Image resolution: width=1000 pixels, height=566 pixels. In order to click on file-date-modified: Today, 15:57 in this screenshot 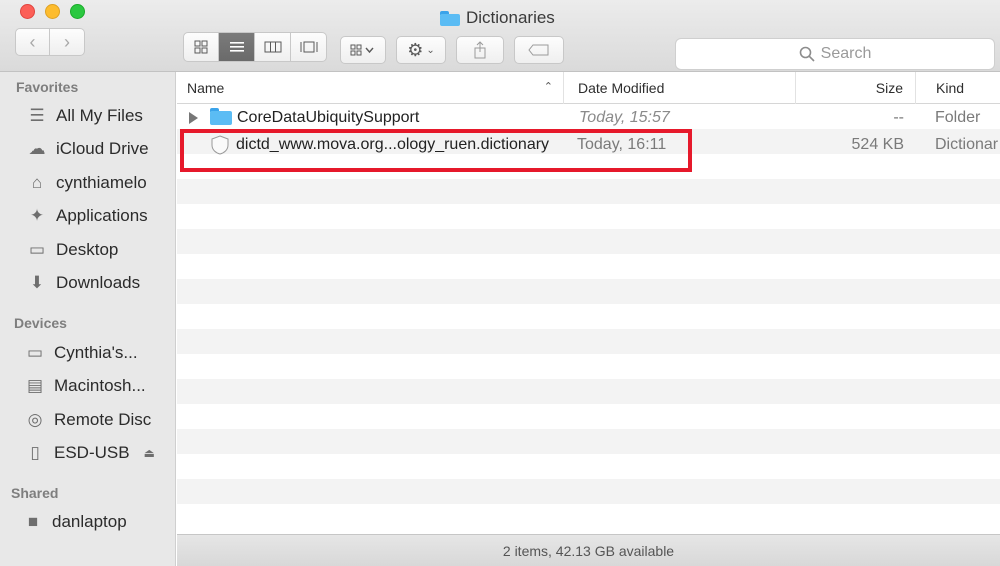, I will do `click(624, 117)`.